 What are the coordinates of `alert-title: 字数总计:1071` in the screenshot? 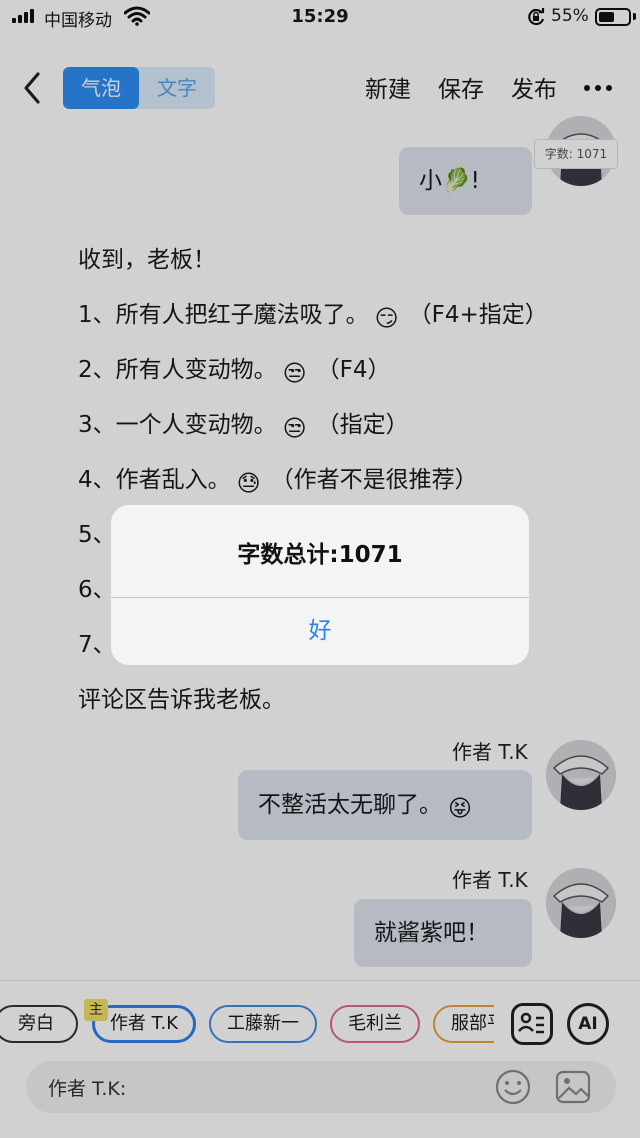 It's located at (320, 555).